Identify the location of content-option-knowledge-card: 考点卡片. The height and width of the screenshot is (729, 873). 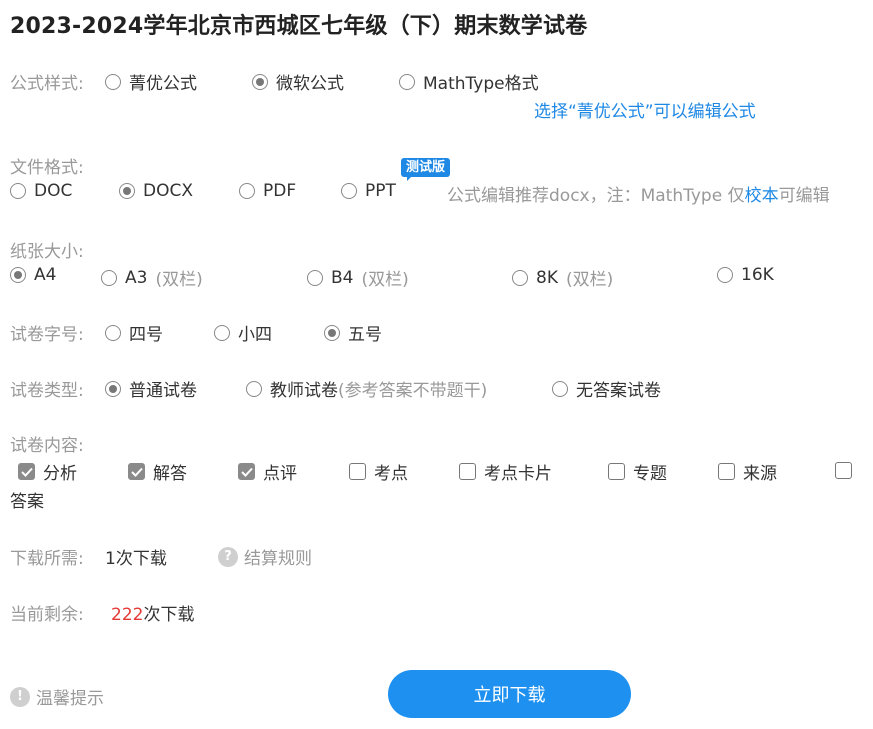
(505, 471).